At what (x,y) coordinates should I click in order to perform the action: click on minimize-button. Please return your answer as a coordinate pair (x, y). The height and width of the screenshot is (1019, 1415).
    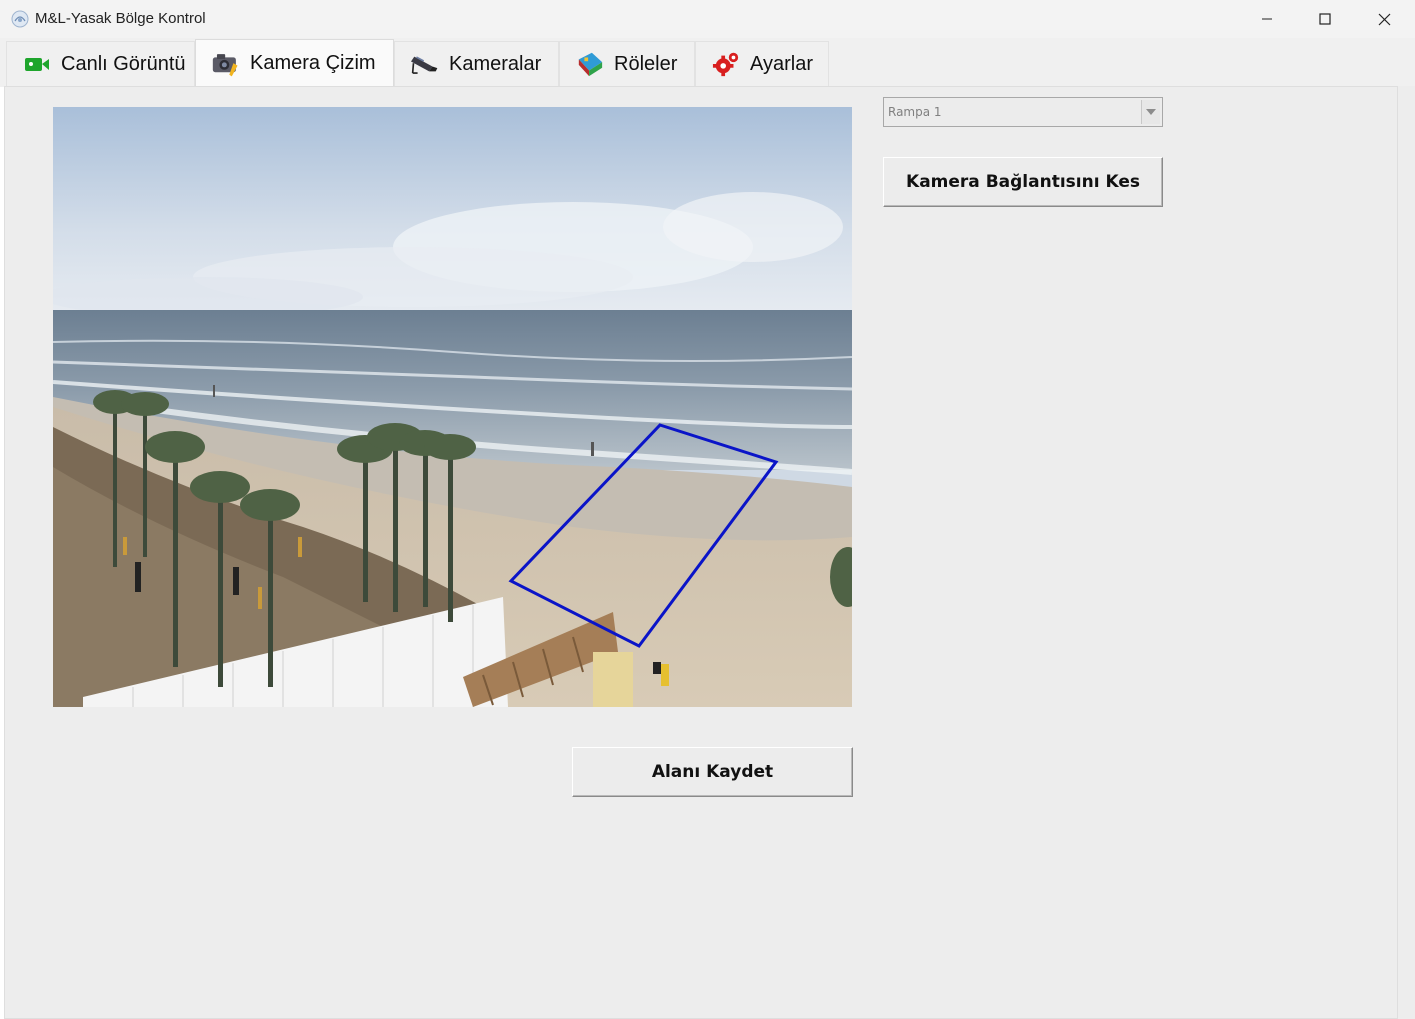
    Looking at the image, I should click on (1267, 19).